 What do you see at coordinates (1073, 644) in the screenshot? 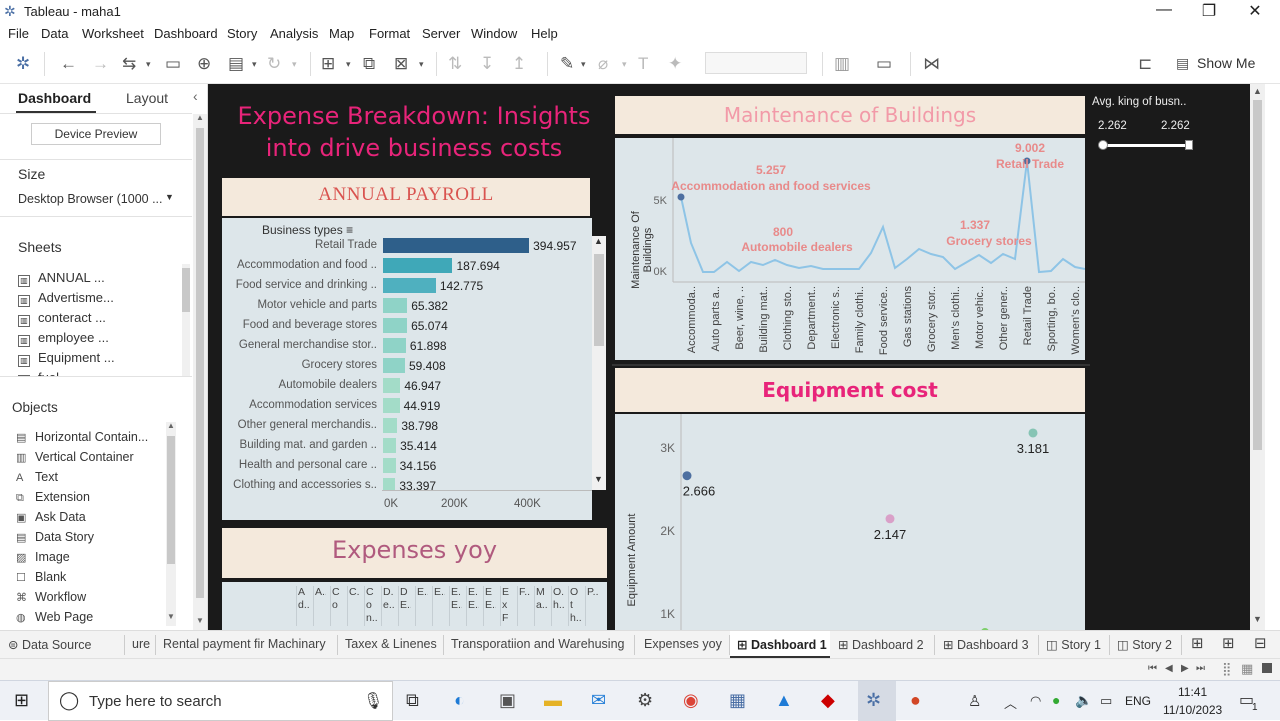
I see `tab-story-1: ◫ Story 1` at bounding box center [1073, 644].